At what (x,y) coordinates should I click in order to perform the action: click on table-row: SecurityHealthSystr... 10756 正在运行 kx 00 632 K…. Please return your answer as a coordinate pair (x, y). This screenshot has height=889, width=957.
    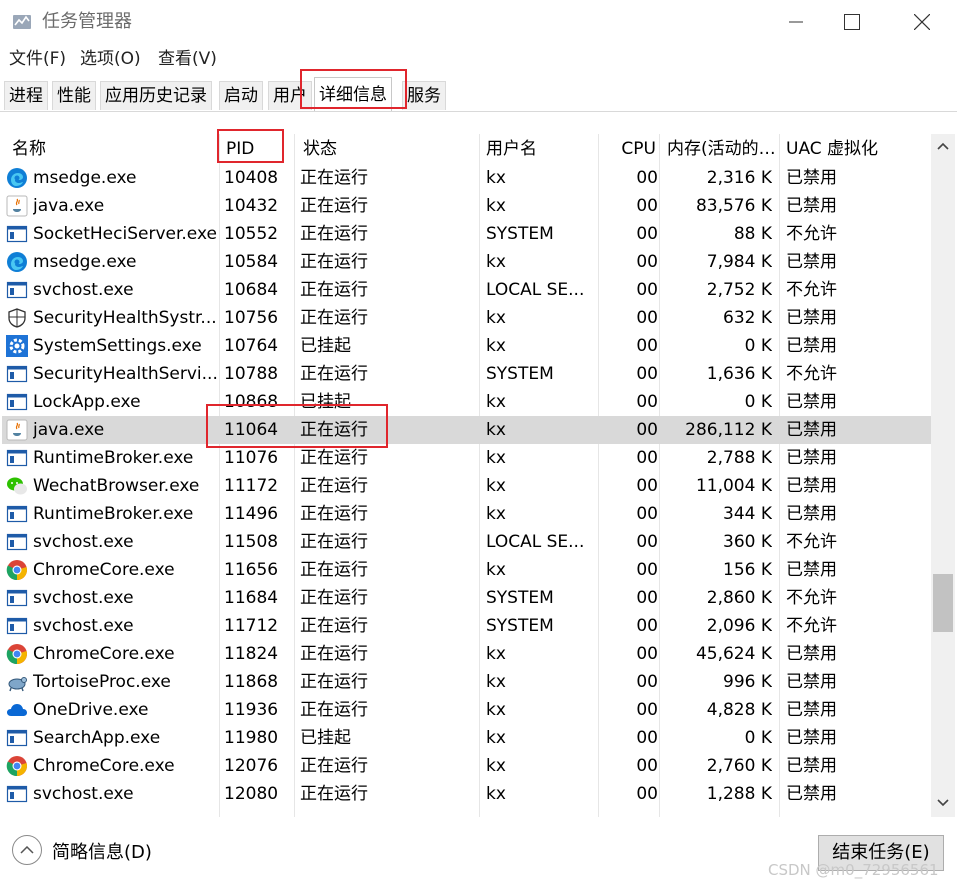
    Looking at the image, I should click on (466, 318).